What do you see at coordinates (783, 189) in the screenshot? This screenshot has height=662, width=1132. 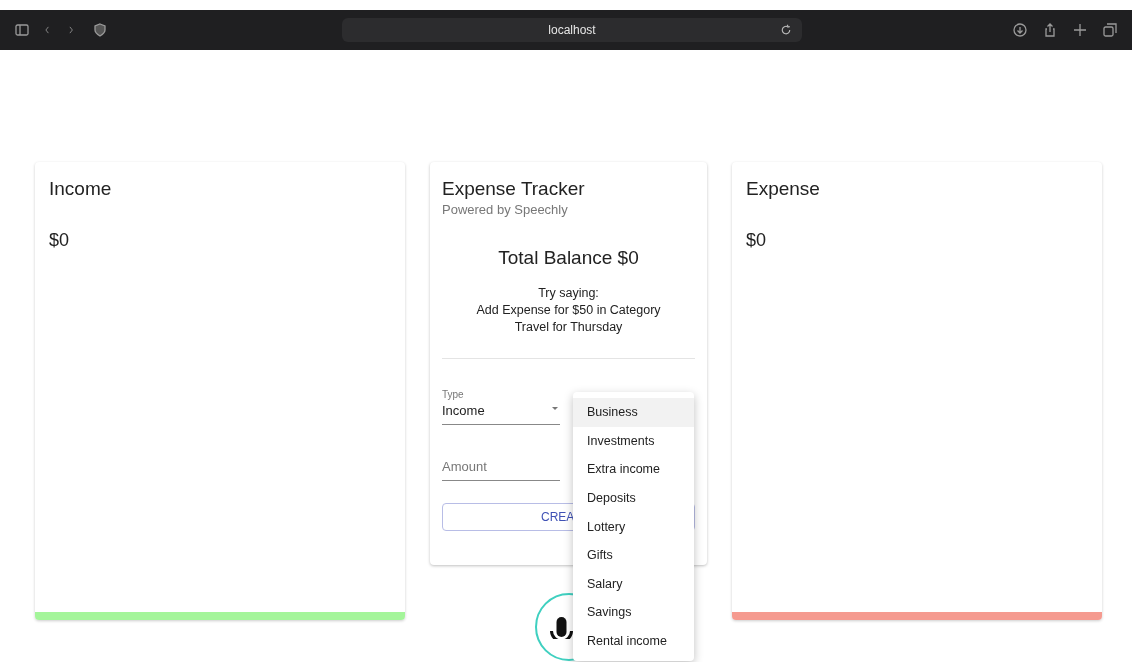 I see `card-title: Expense` at bounding box center [783, 189].